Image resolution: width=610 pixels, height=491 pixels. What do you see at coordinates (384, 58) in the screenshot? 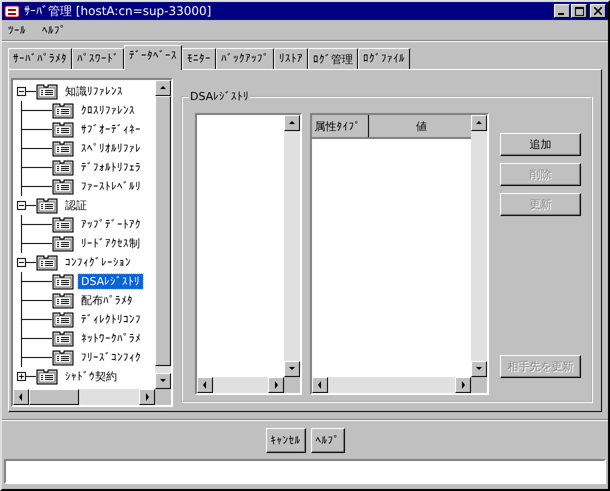
I see `tab: ﾛｸﾞﾌｧｲﾙ` at bounding box center [384, 58].